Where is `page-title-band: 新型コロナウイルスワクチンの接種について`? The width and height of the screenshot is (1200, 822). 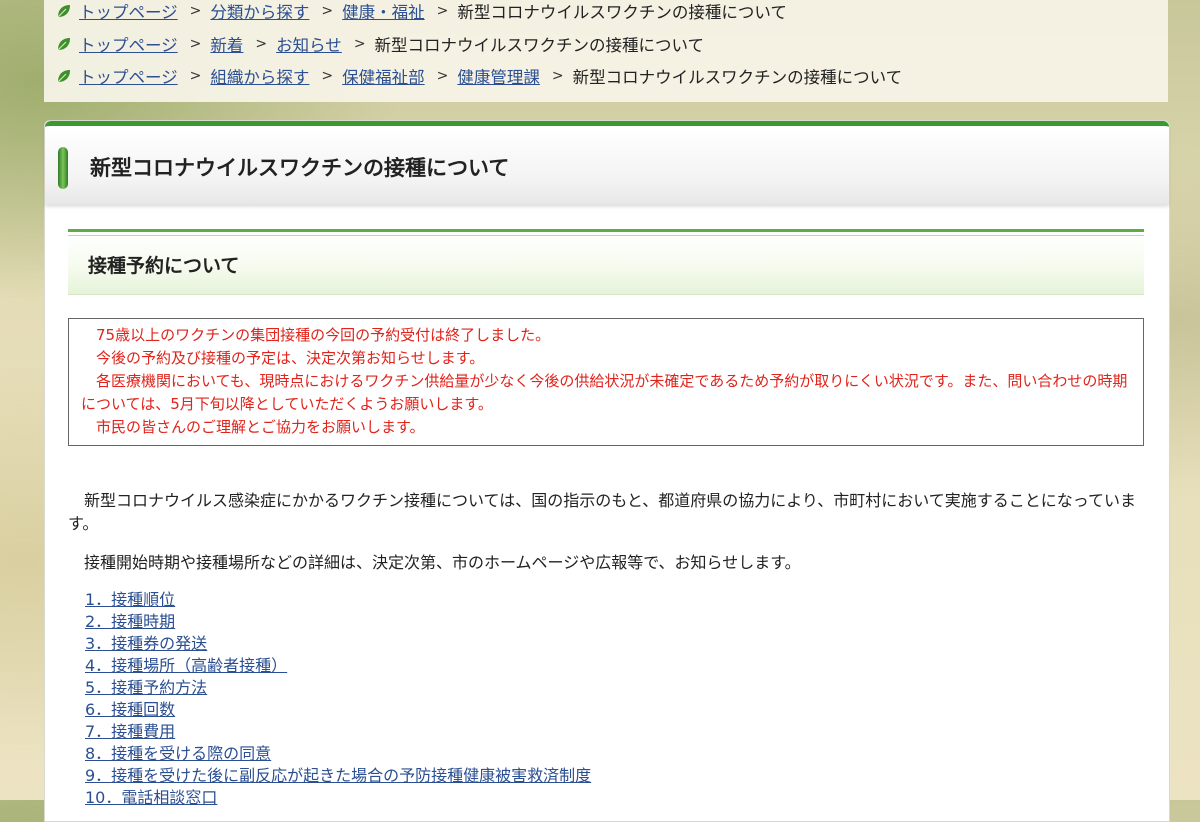
page-title-band: 新型コロナウイルスワクチンの接種について is located at coordinates (607, 162).